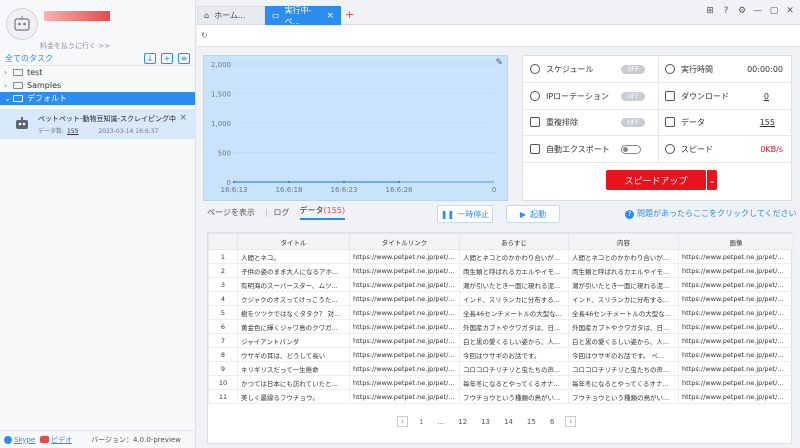 The width and height of the screenshot is (800, 448). What do you see at coordinates (349, 14) in the screenshot?
I see `new-tab-icon: +` at bounding box center [349, 14].